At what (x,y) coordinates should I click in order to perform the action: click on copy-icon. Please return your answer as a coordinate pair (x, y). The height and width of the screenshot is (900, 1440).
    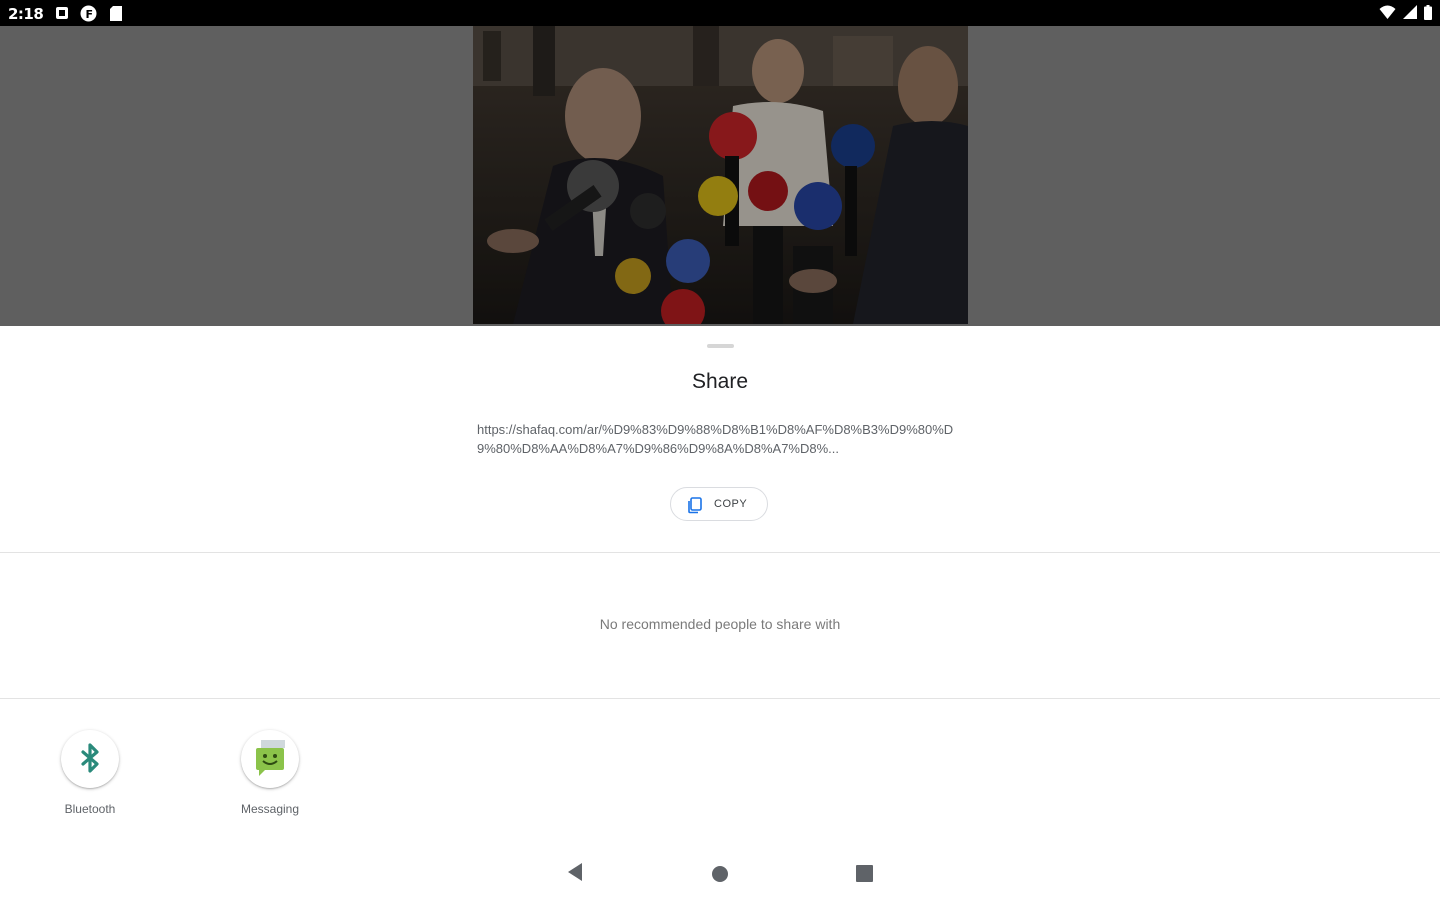
    Looking at the image, I should click on (695, 507).